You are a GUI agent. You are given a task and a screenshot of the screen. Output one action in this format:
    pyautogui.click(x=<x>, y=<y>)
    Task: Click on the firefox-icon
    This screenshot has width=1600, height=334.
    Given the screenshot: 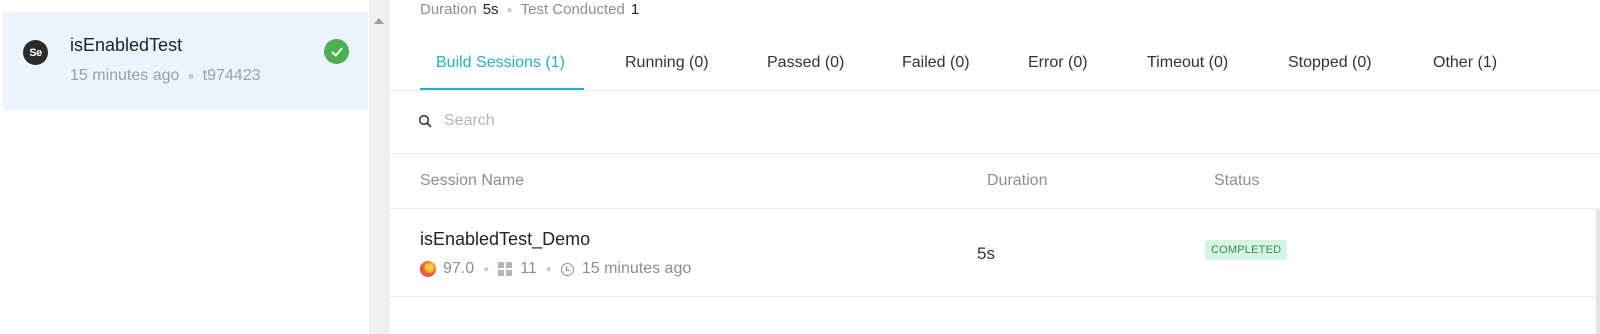 What is the action you would take?
    pyautogui.click(x=428, y=269)
    